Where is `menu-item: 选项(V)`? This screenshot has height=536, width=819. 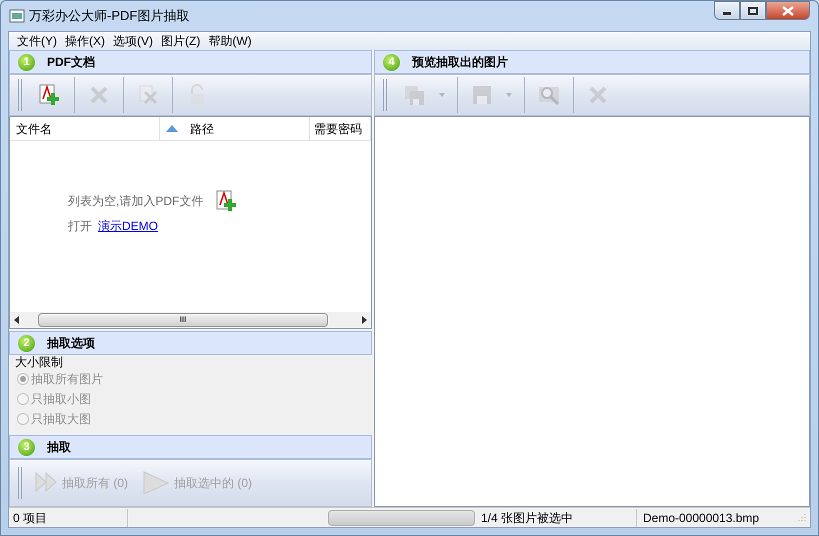
menu-item: 选项(V) is located at coordinates (133, 41).